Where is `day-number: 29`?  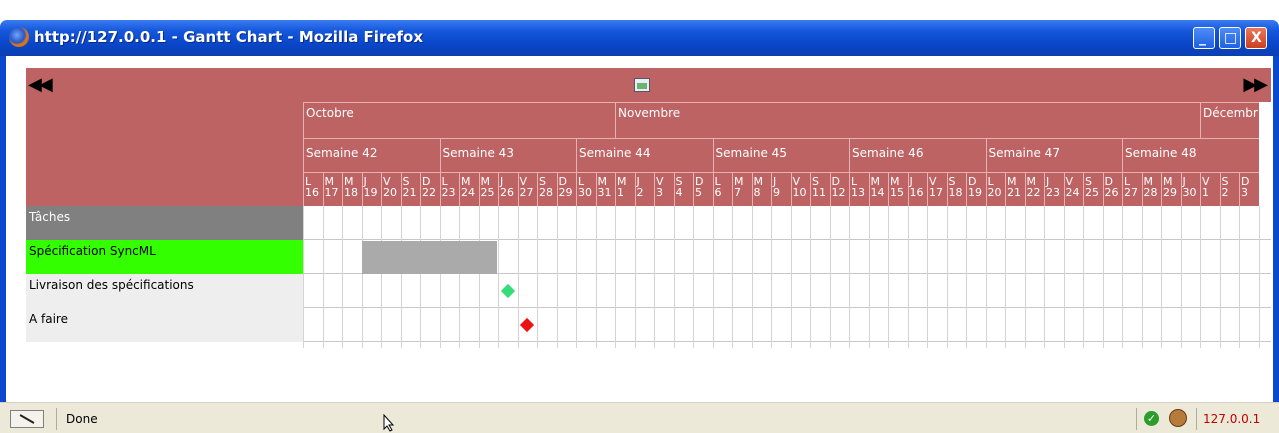 day-number: 29 is located at coordinates (1170, 192).